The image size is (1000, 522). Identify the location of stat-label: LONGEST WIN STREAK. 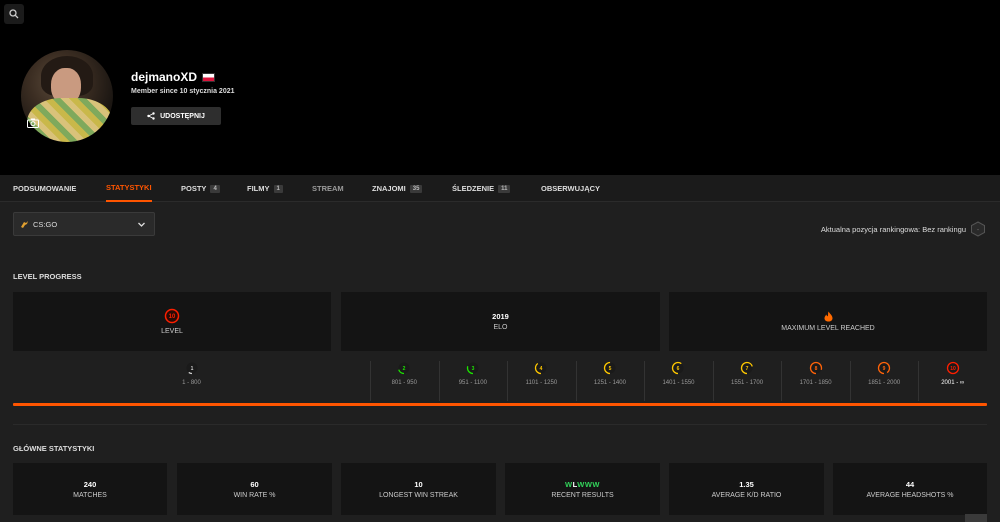
(418, 495).